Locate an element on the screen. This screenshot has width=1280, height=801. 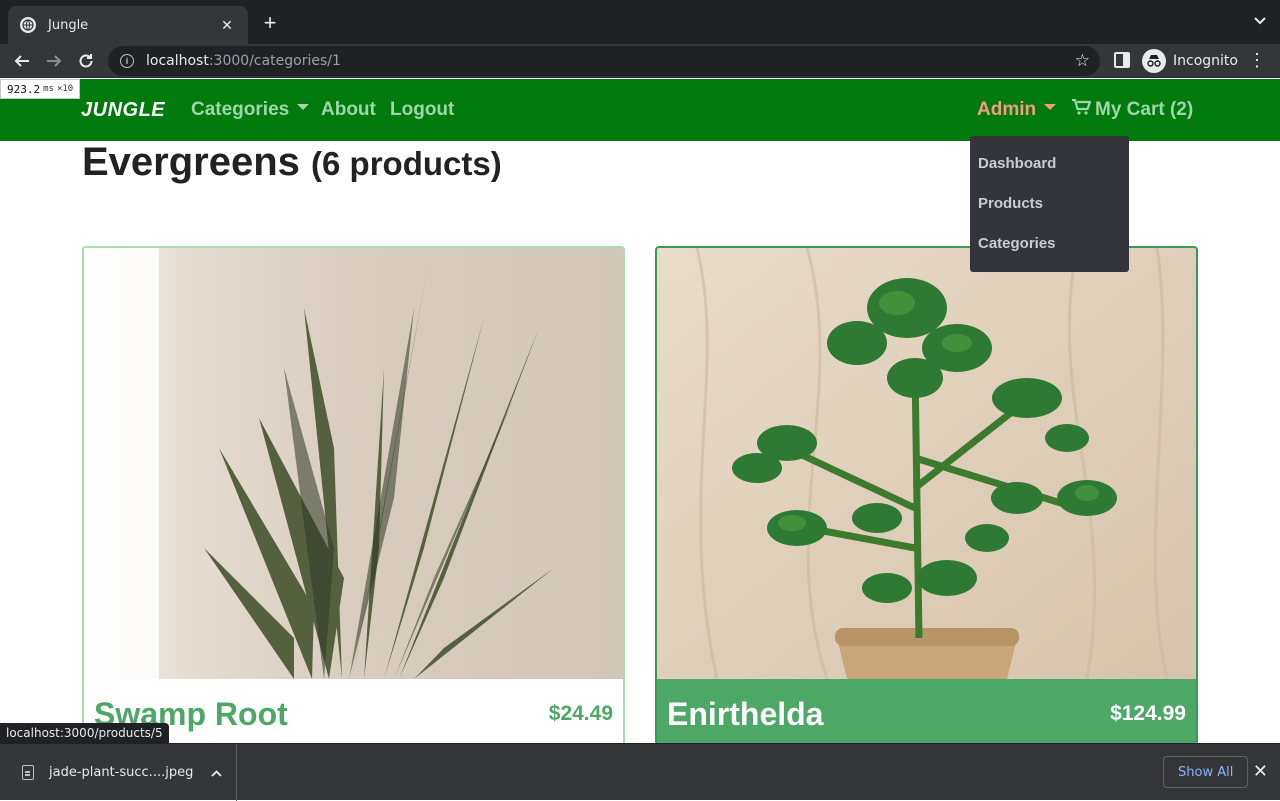
product-count: (6 products) is located at coordinates (406, 163).